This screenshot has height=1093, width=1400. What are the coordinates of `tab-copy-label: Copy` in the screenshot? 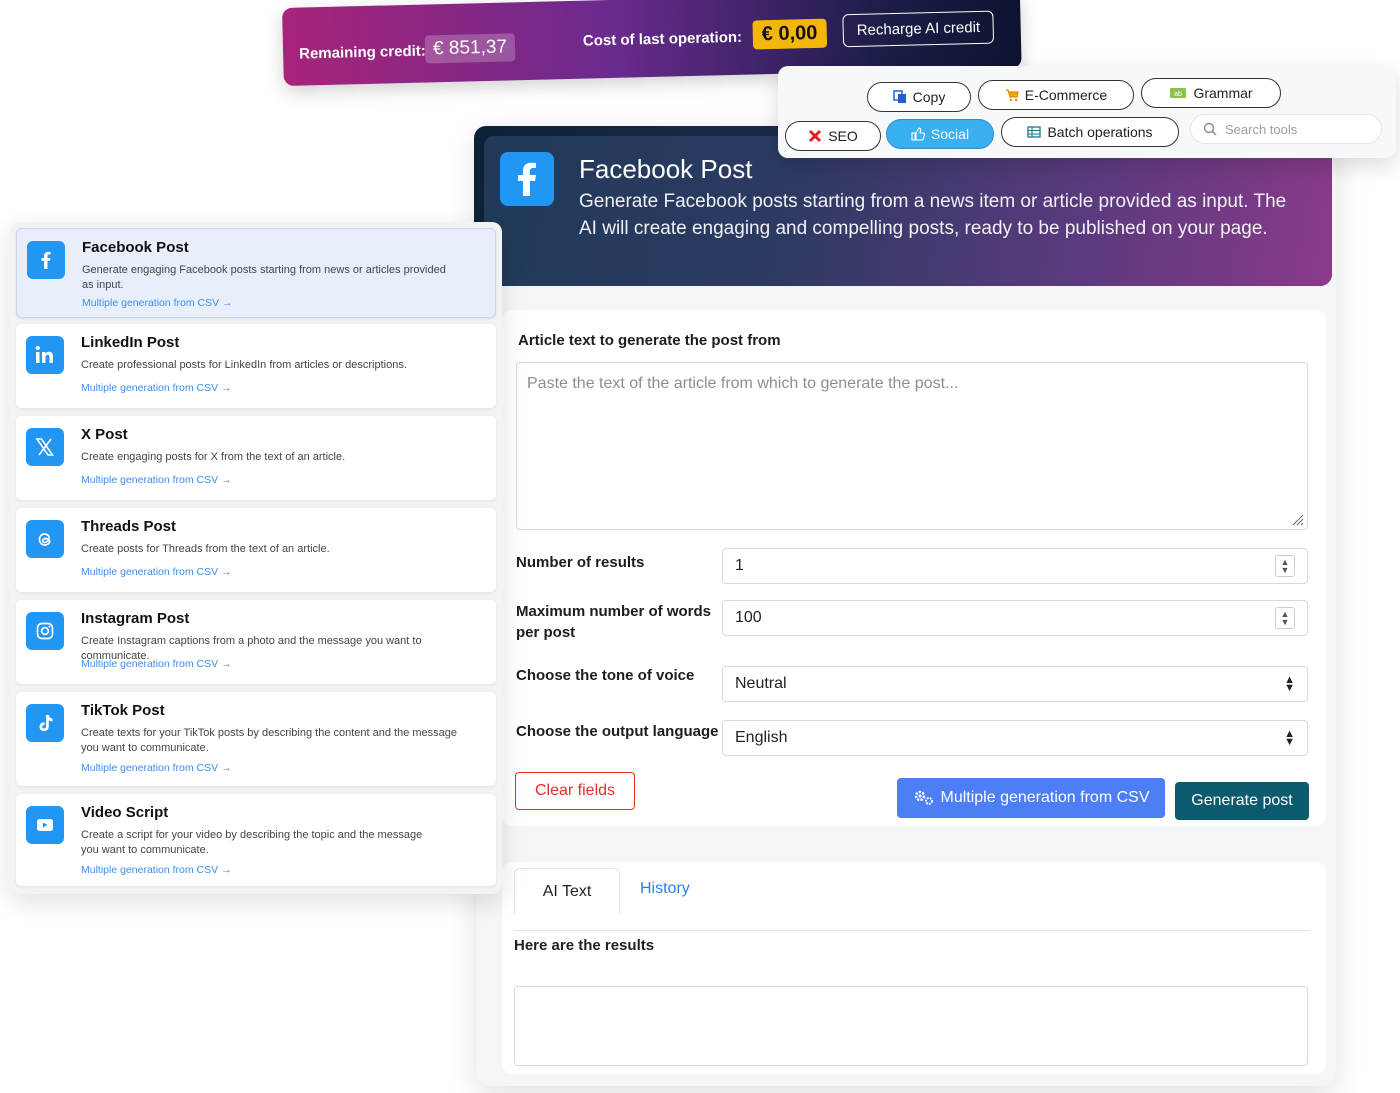 It's located at (929, 97).